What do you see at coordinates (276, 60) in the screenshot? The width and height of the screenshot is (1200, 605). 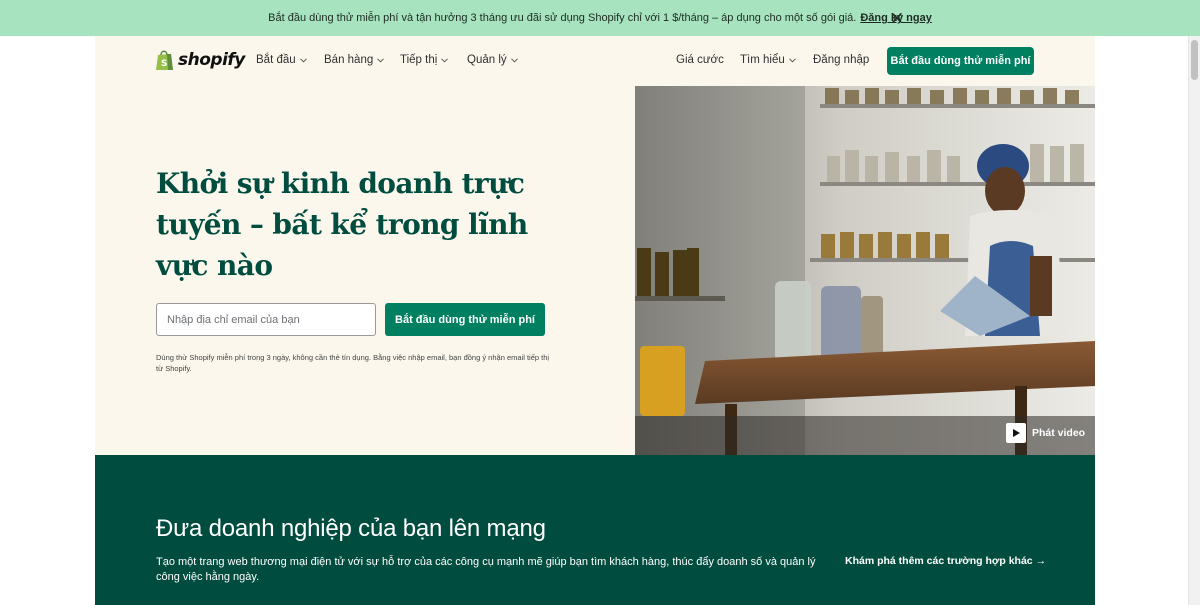 I see `nav-label: Bắt đầu` at bounding box center [276, 60].